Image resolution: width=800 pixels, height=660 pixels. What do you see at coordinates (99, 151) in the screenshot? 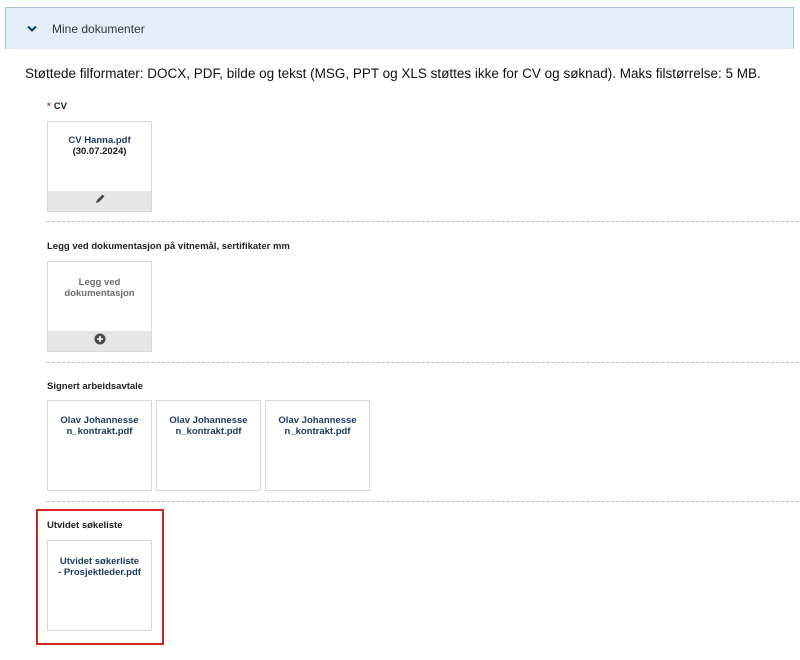
I see `cv-file-date: (30.07.2024)` at bounding box center [99, 151].